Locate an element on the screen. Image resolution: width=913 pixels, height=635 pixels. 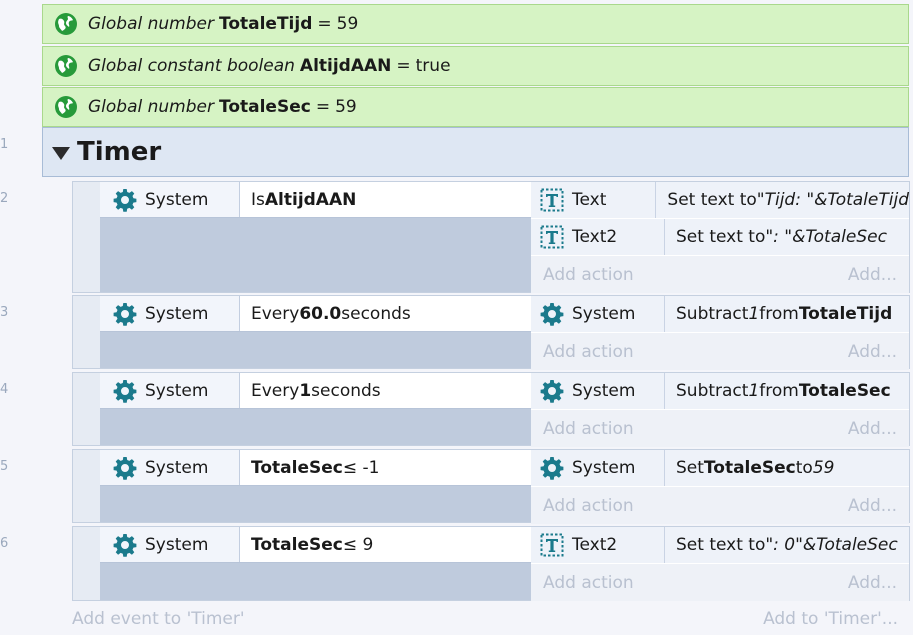
action-text: Set TotaleSec to 59 is located at coordinates (787, 468).